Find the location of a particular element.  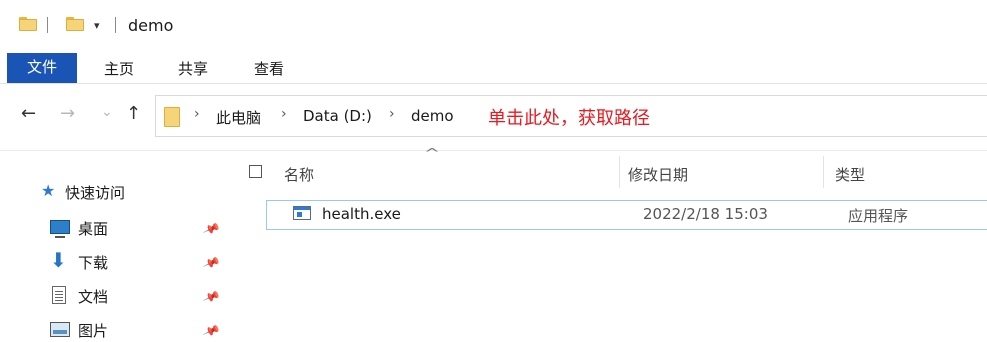

star-icon: ★ is located at coordinates (48, 190).